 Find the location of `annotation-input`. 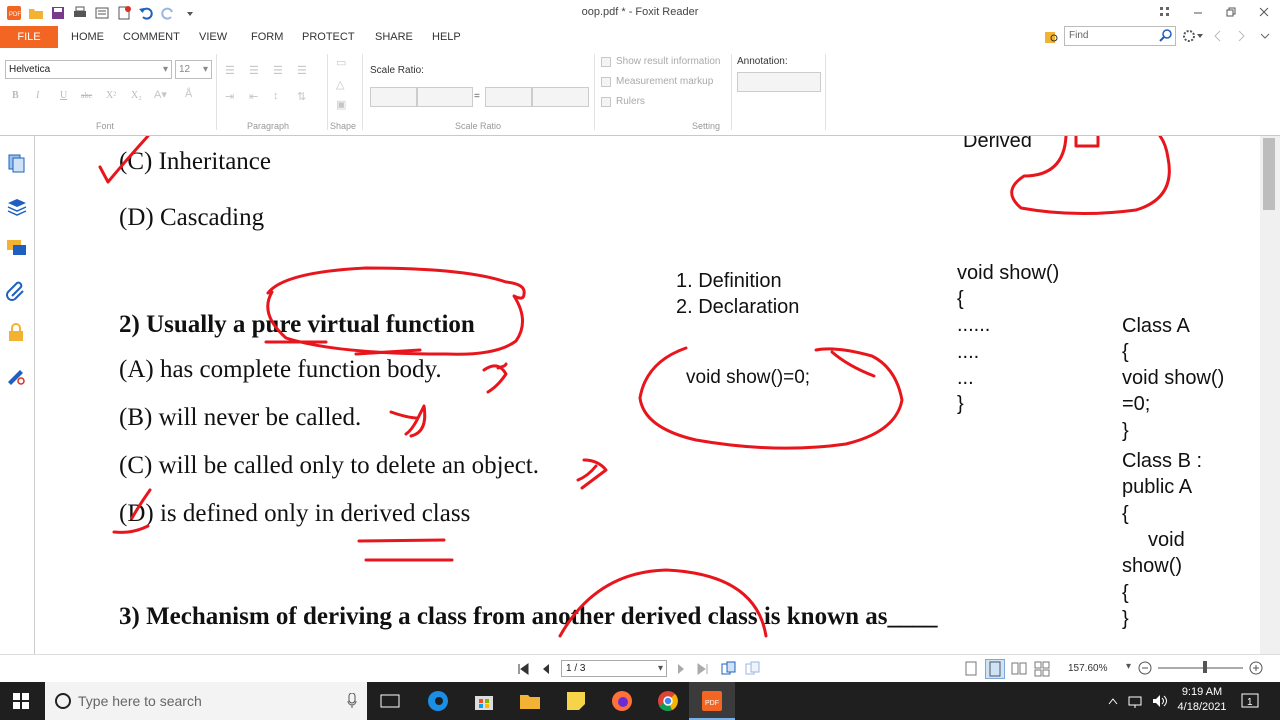

annotation-input is located at coordinates (779, 82).